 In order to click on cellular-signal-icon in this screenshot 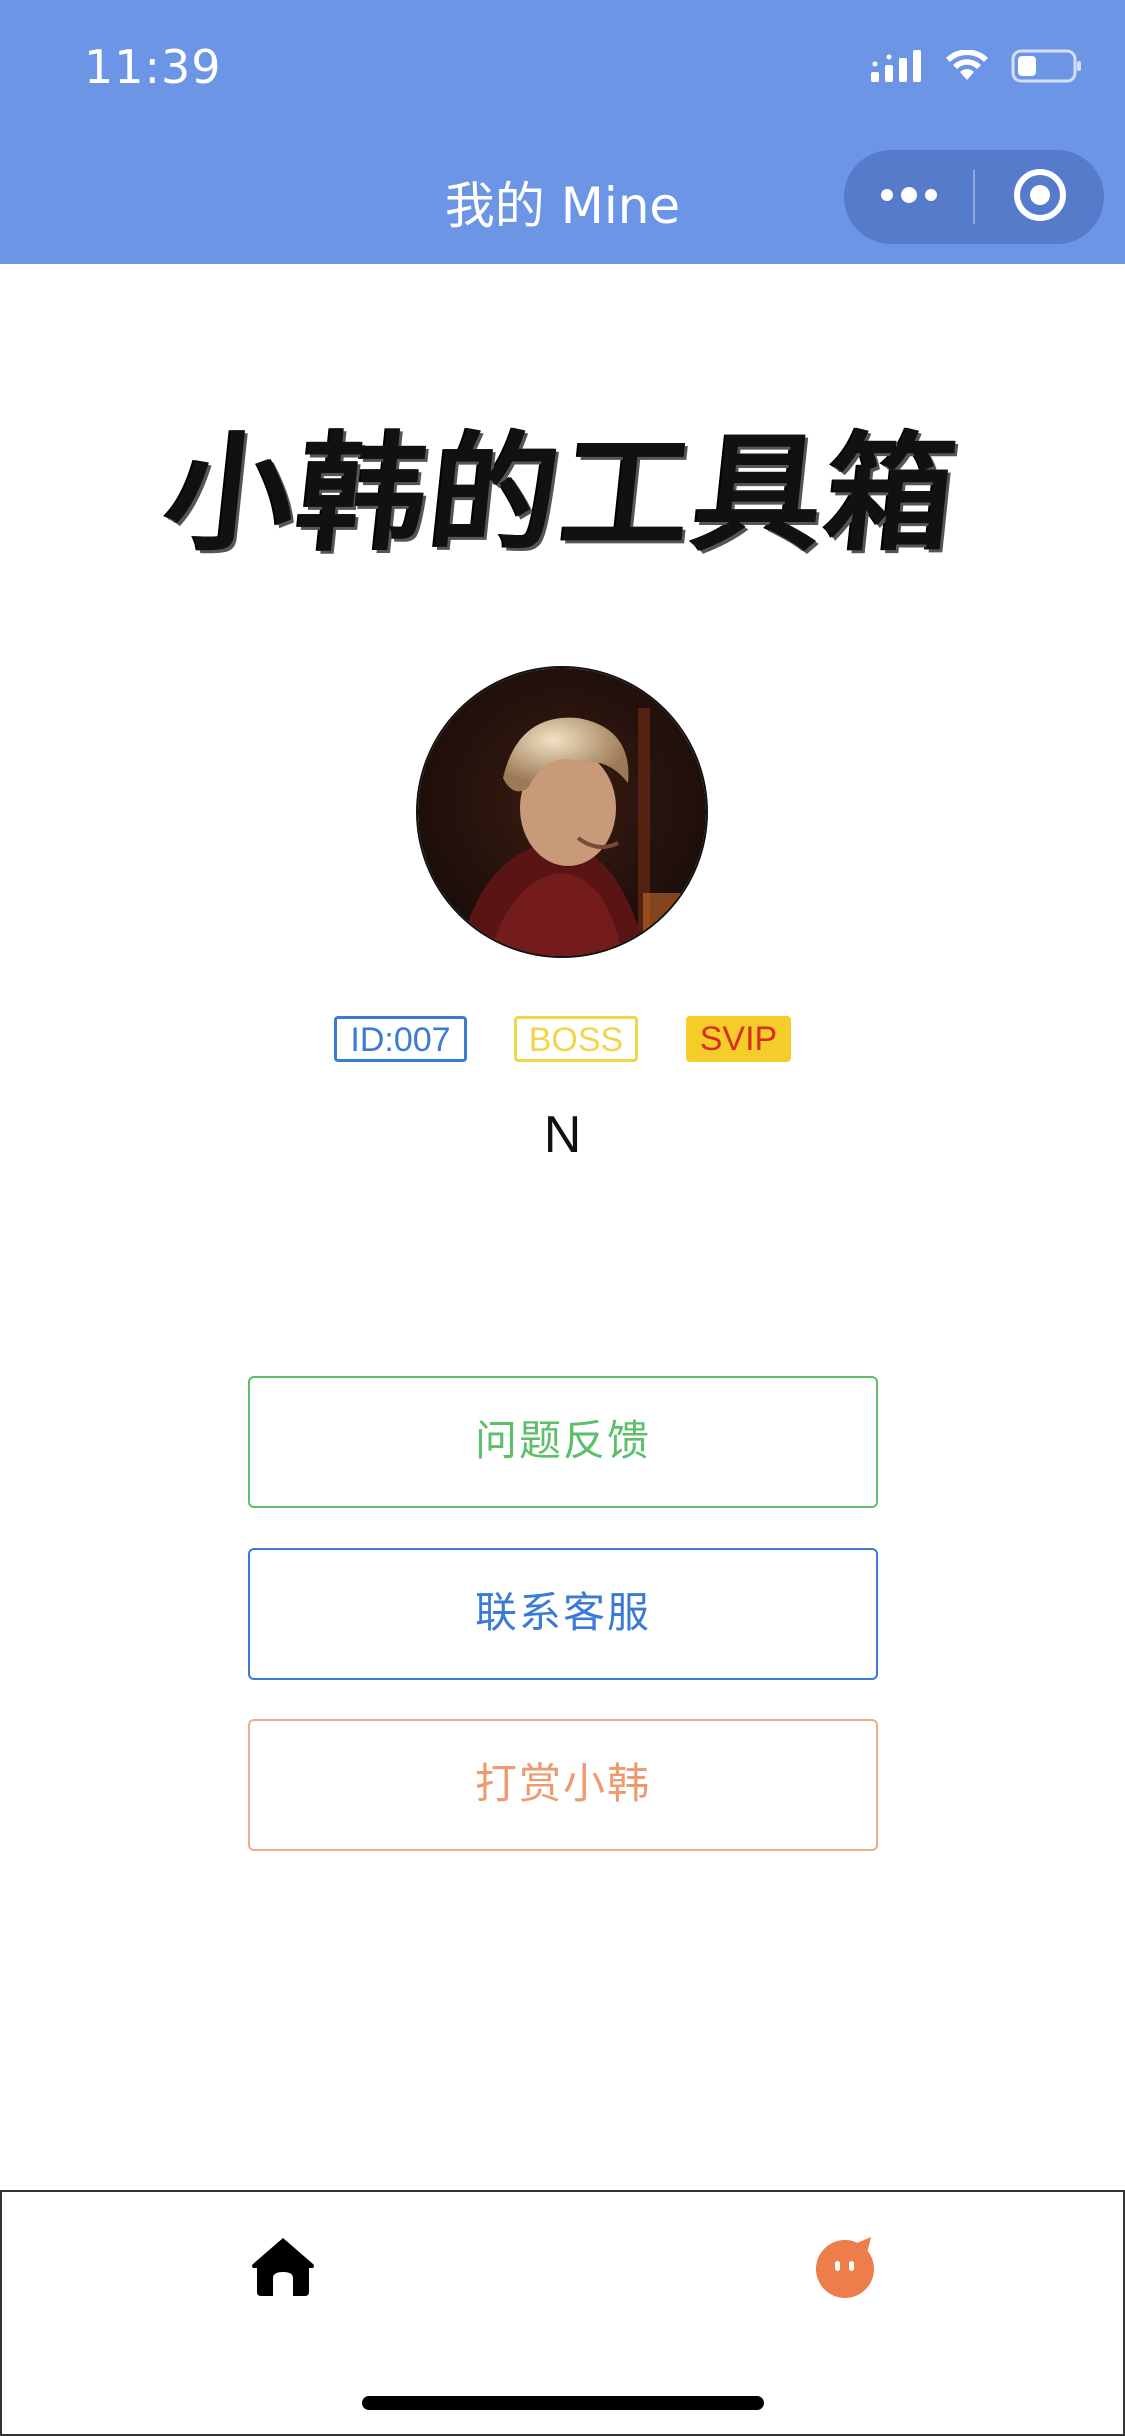, I will do `click(897, 68)`.